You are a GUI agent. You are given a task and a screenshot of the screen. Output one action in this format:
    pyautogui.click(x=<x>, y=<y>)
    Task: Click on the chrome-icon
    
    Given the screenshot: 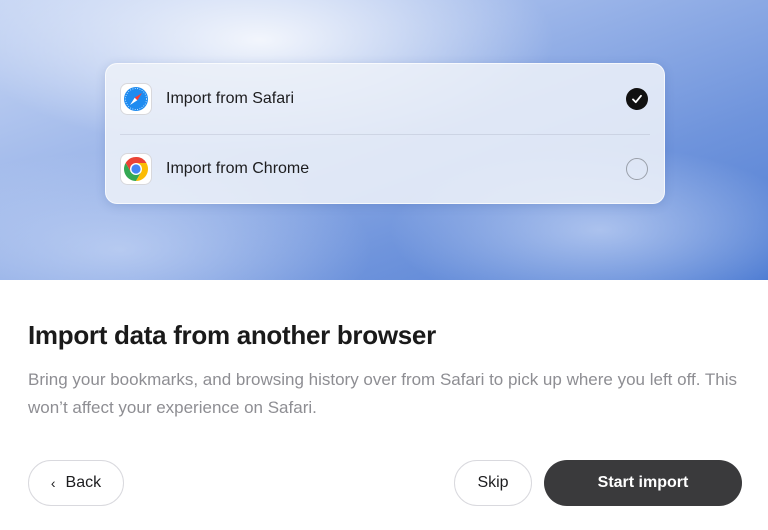 What is the action you would take?
    pyautogui.click(x=136, y=169)
    